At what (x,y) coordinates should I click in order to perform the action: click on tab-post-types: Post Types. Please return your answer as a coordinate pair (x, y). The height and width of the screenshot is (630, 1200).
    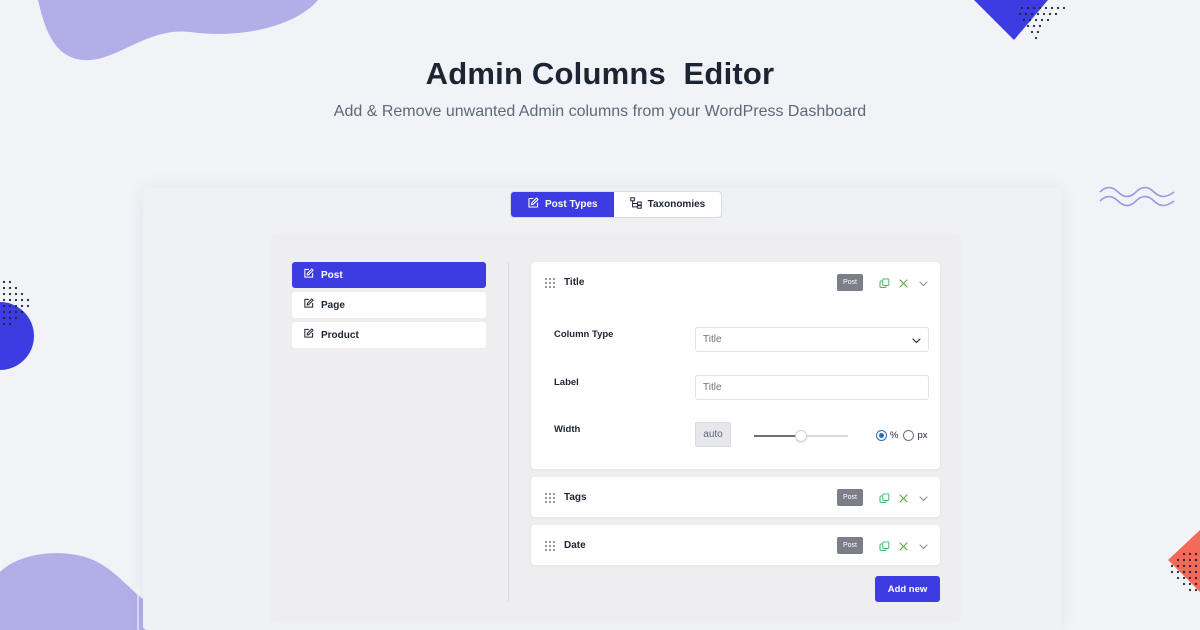
    Looking at the image, I should click on (562, 204).